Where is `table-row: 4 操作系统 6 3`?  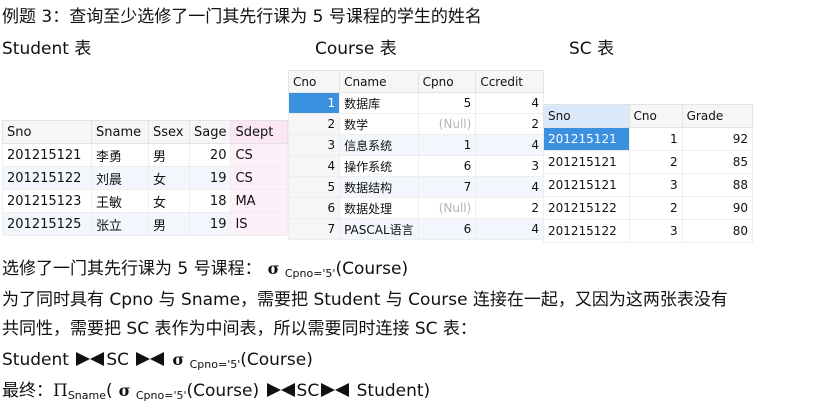
table-row: 4 操作系统 6 3 is located at coordinates (415, 166).